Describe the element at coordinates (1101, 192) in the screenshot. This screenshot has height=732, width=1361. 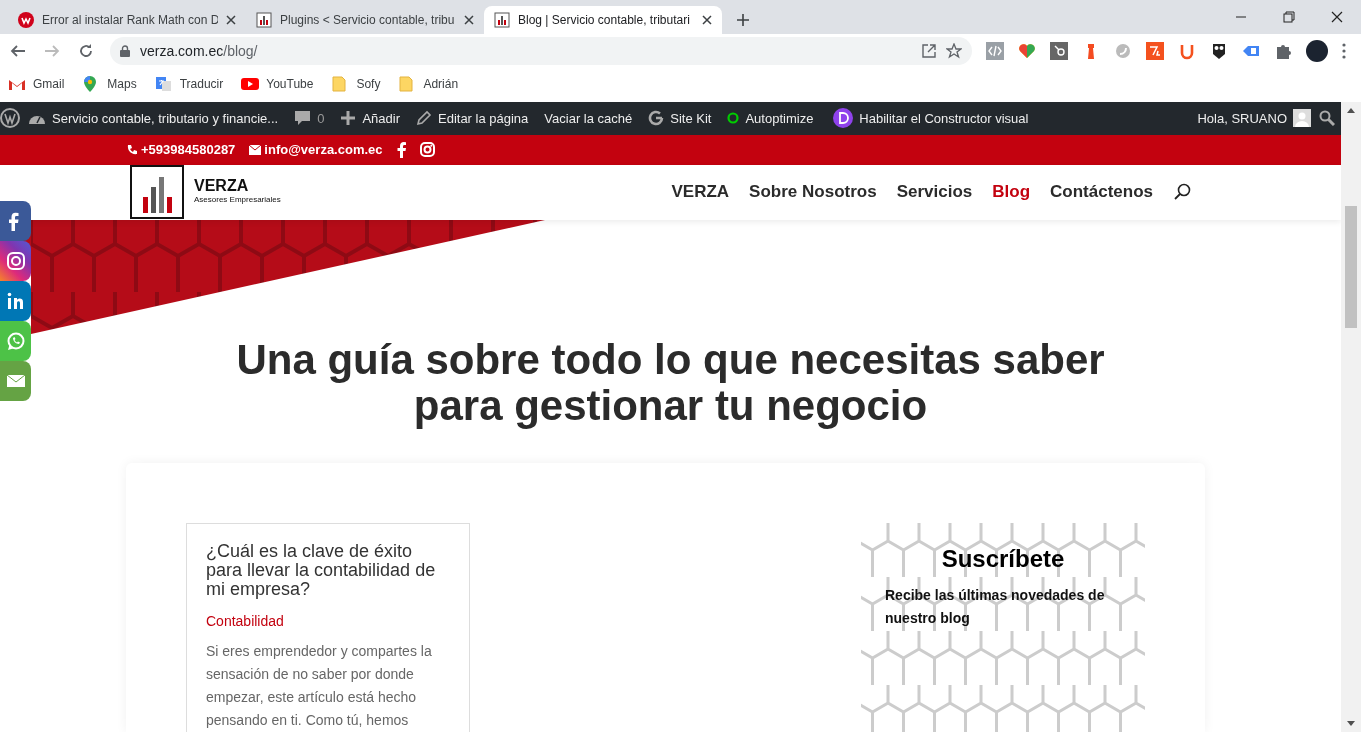
I see `nav-link: Contáctenos` at that location.